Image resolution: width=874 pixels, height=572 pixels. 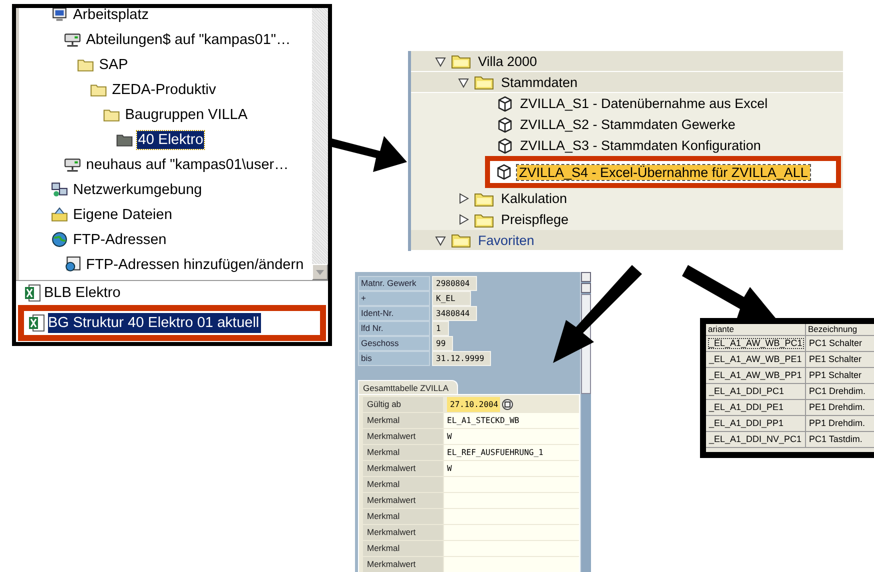 I want to click on table-cell: _EL_A1_AW_WB_PP1, so click(x=756, y=375).